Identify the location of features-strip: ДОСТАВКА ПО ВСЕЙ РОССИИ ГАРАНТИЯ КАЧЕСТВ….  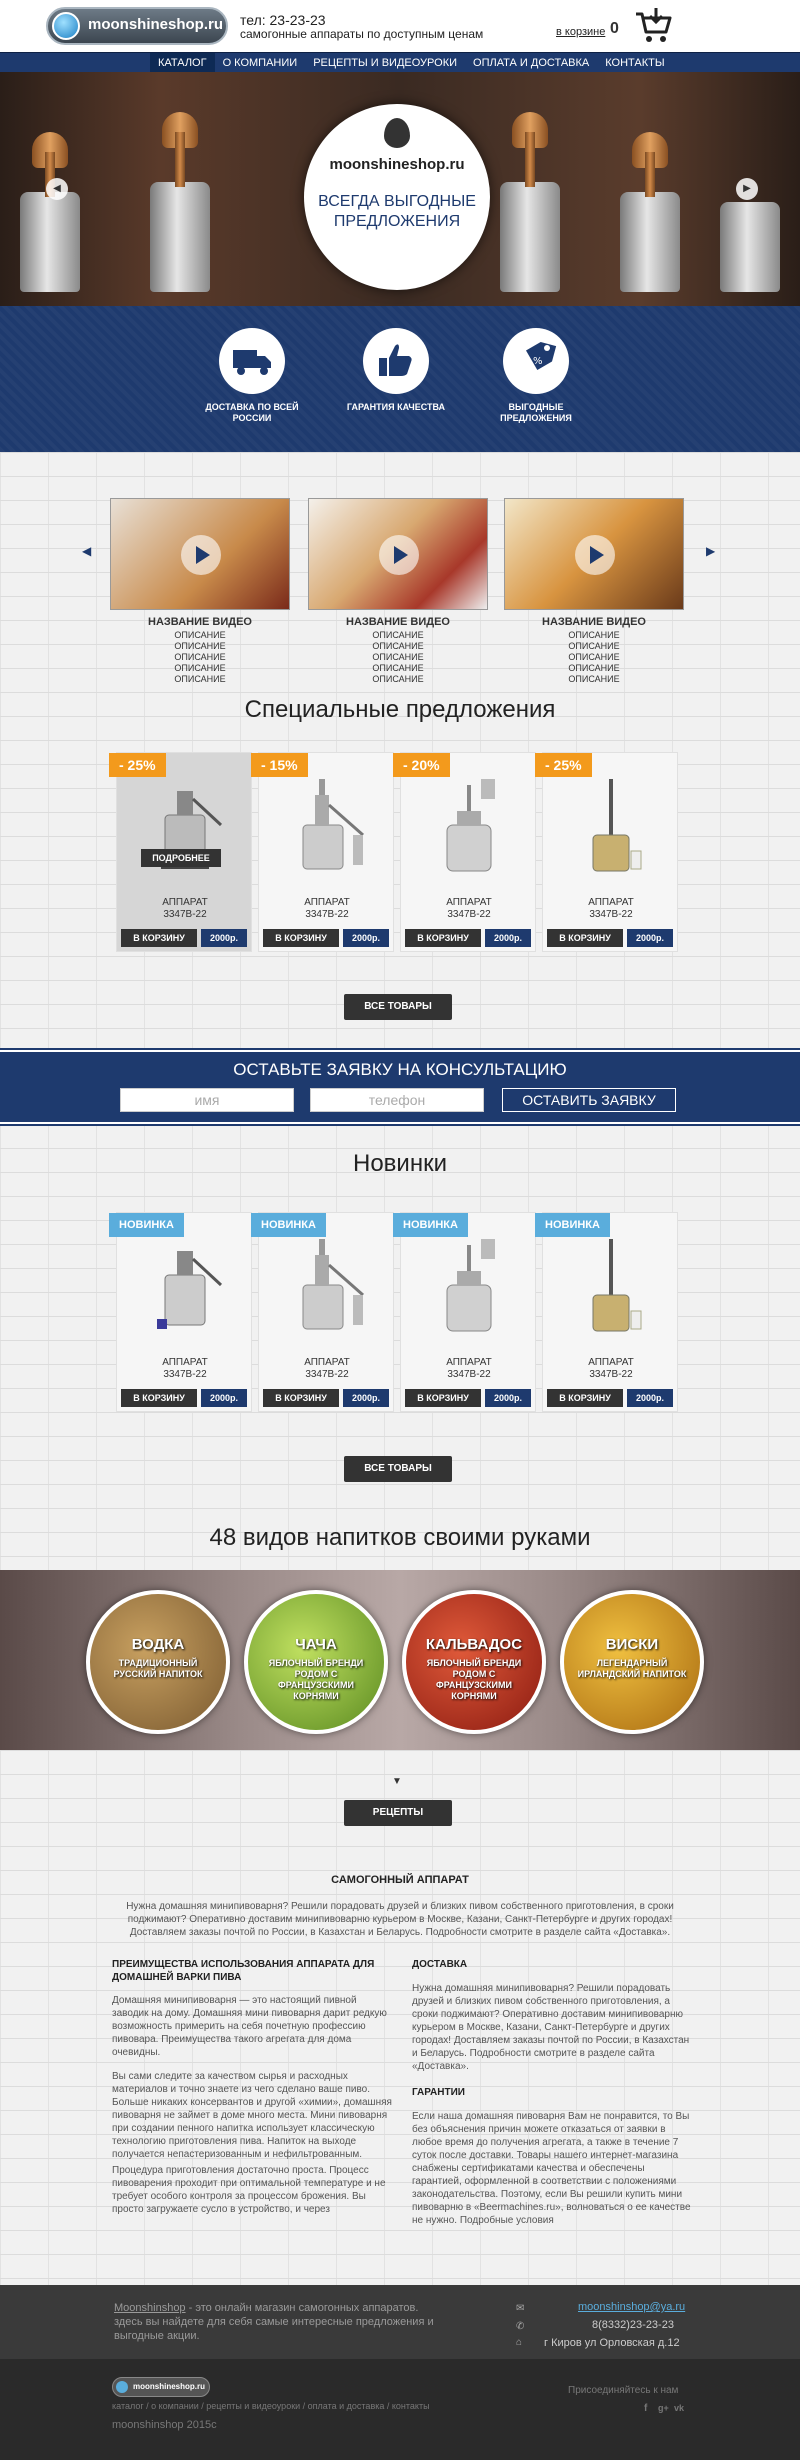
(400, 379).